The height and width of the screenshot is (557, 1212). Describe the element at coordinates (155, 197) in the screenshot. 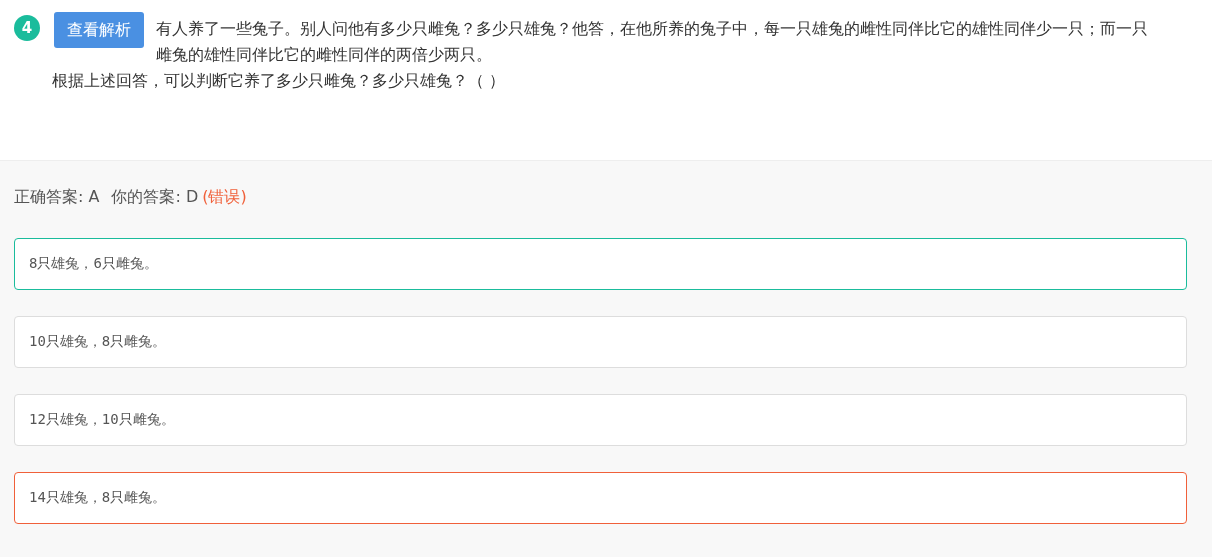

I see `your-answer-label: 你的答案: D` at that location.